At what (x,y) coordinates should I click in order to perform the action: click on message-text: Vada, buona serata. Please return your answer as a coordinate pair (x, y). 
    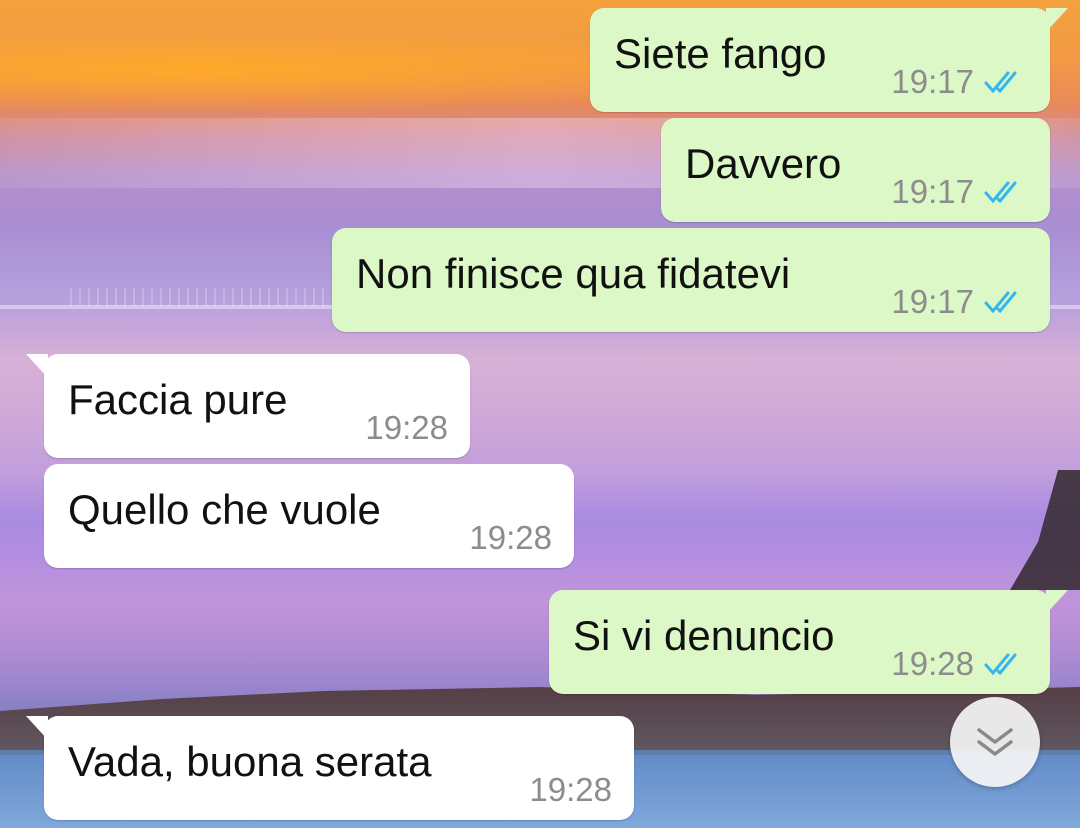
    Looking at the image, I should click on (250, 761).